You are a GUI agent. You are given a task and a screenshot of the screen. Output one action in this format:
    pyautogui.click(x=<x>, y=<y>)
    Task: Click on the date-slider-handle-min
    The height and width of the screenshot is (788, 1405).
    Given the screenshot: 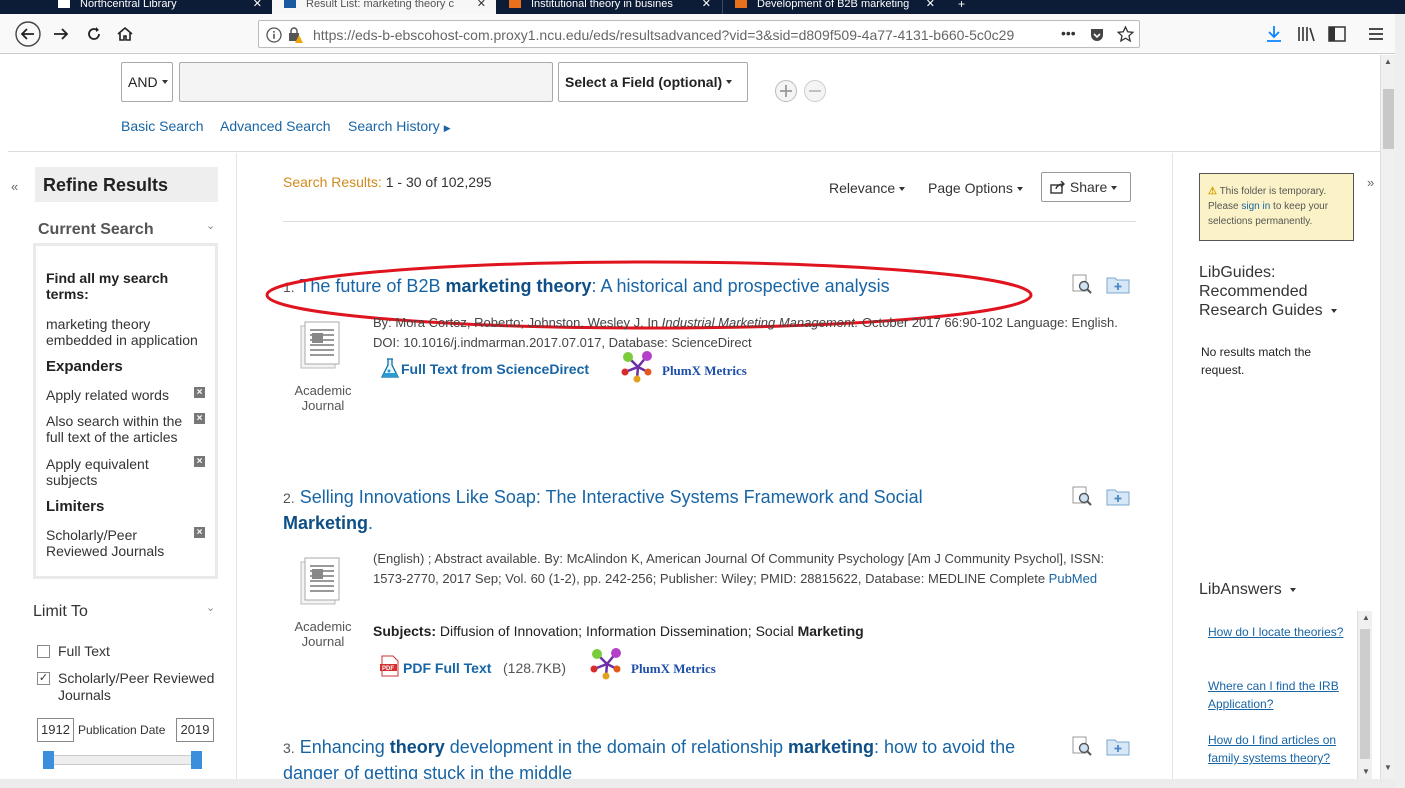 What is the action you would take?
    pyautogui.click(x=48, y=760)
    